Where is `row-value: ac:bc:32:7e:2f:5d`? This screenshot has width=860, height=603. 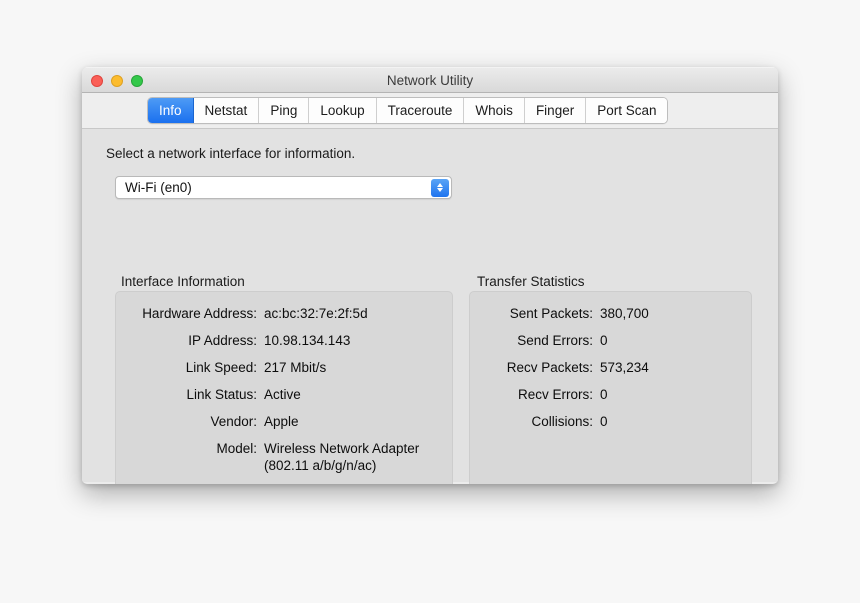 row-value: ac:bc:32:7e:2f:5d is located at coordinates (316, 313).